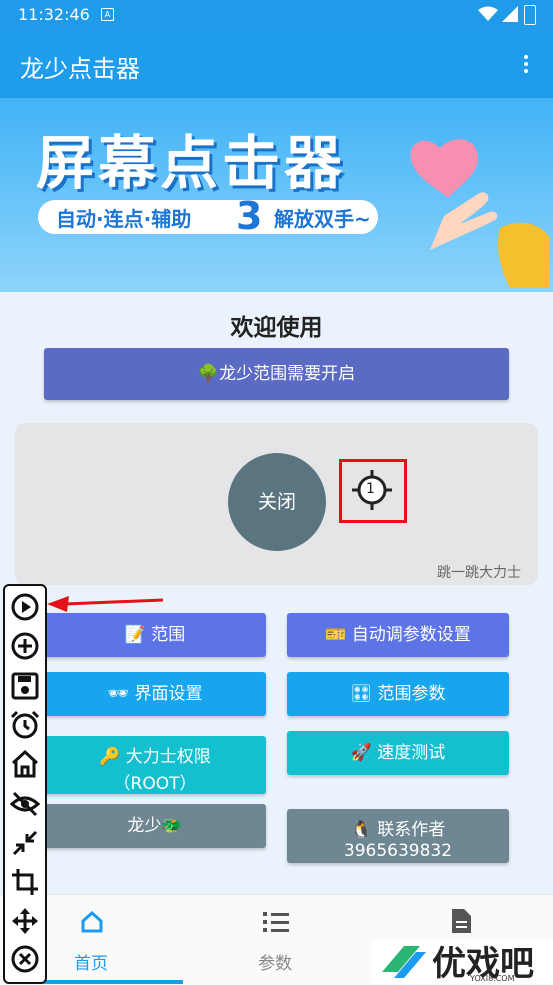 This screenshot has width=553, height=985. What do you see at coordinates (107, 14) in the screenshot?
I see `notification-icon: A` at bounding box center [107, 14].